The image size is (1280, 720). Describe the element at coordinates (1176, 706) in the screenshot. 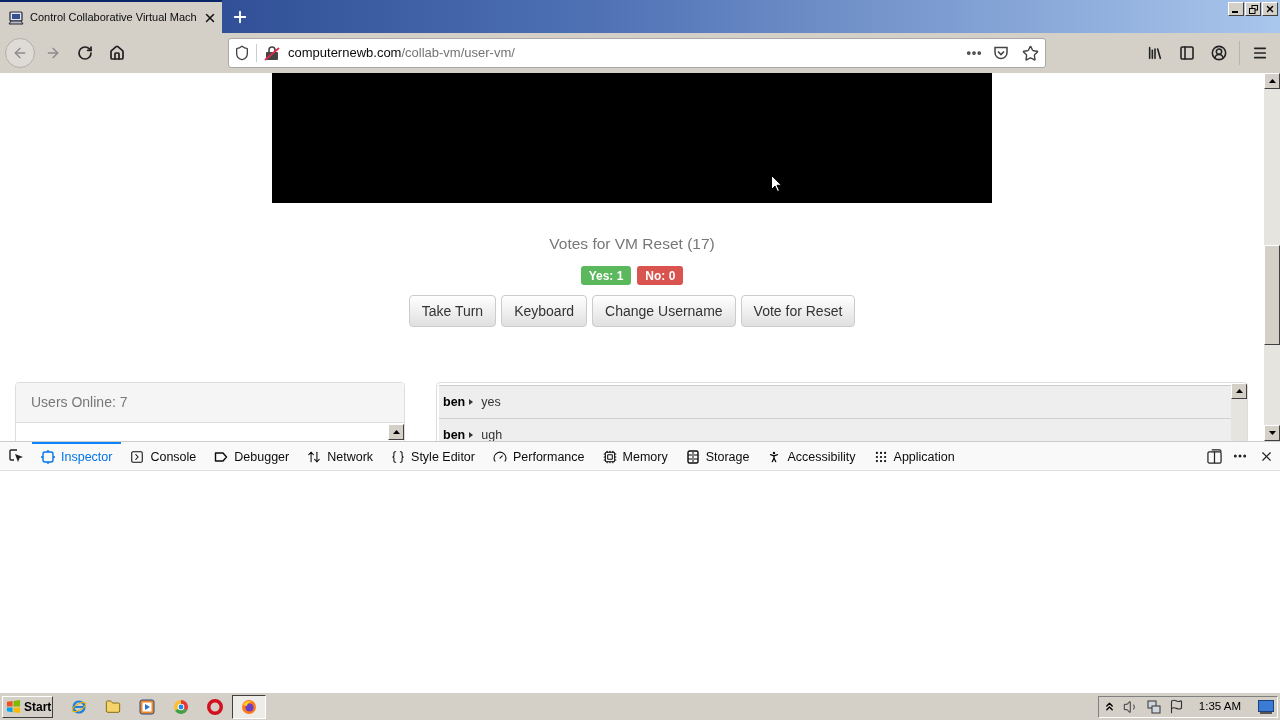

I see `flag-icon` at that location.